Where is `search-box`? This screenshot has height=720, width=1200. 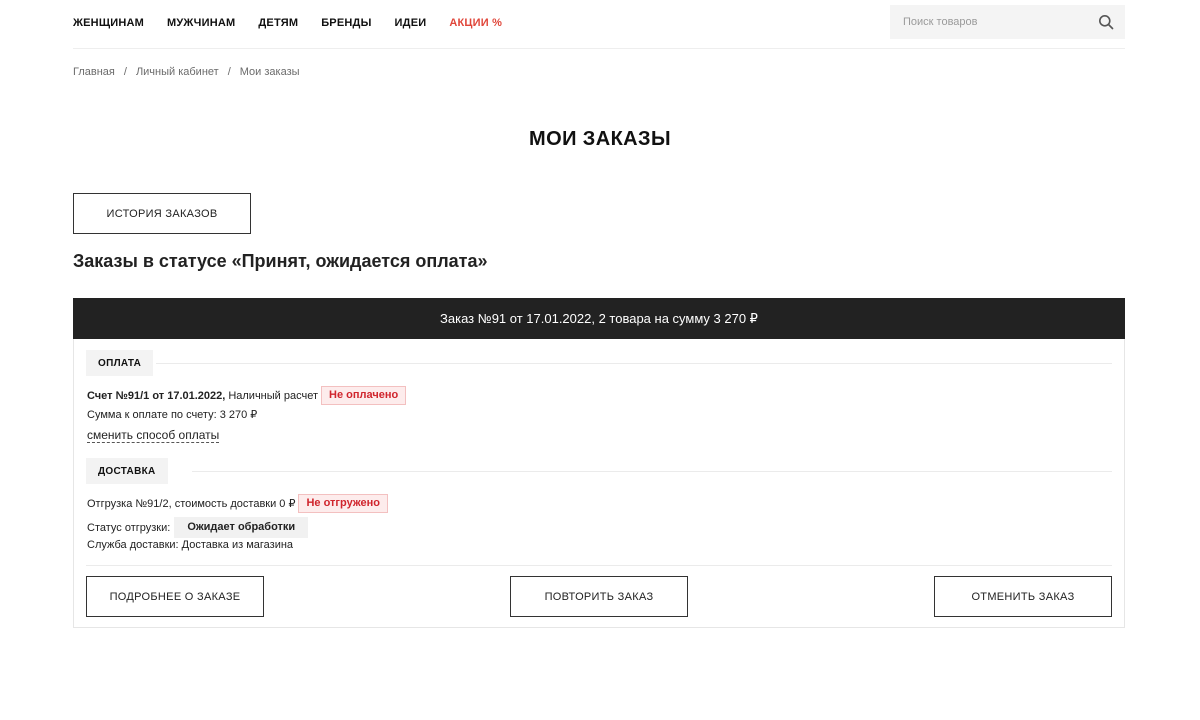 search-box is located at coordinates (1007, 22).